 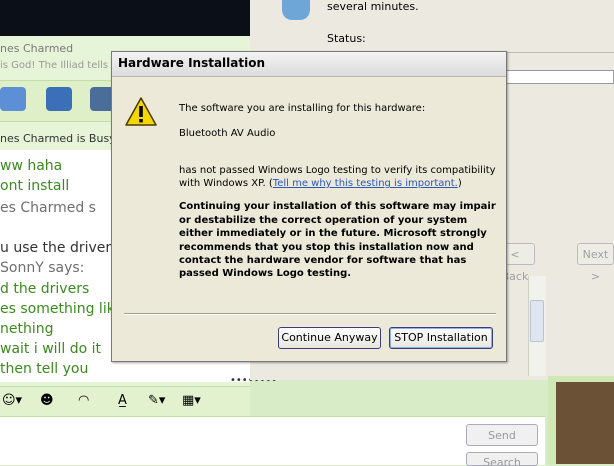 I want to click on emoticon-toolbar: ☺▾ ☻ ◠ A̲ ✎▾ ▦▾, so click(x=125, y=401).